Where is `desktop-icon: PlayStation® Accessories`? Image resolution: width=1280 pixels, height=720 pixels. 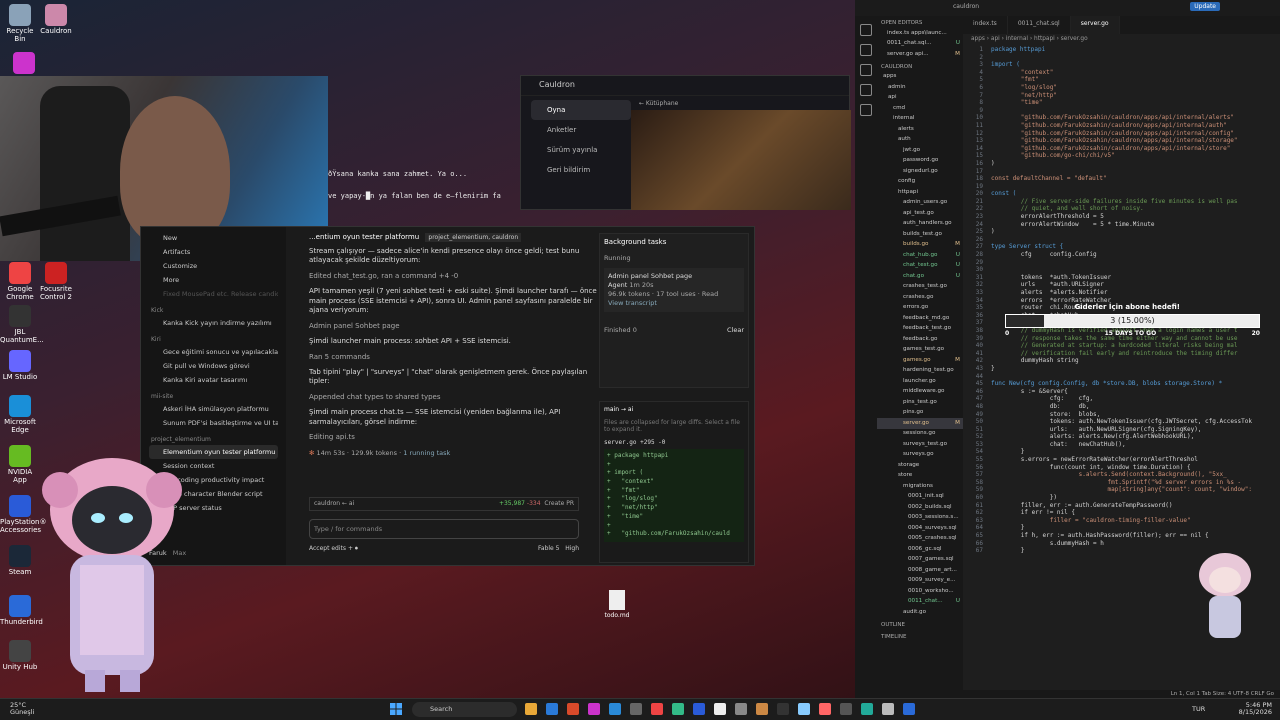 desktop-icon: PlayStation® Accessories is located at coordinates (23, 514).